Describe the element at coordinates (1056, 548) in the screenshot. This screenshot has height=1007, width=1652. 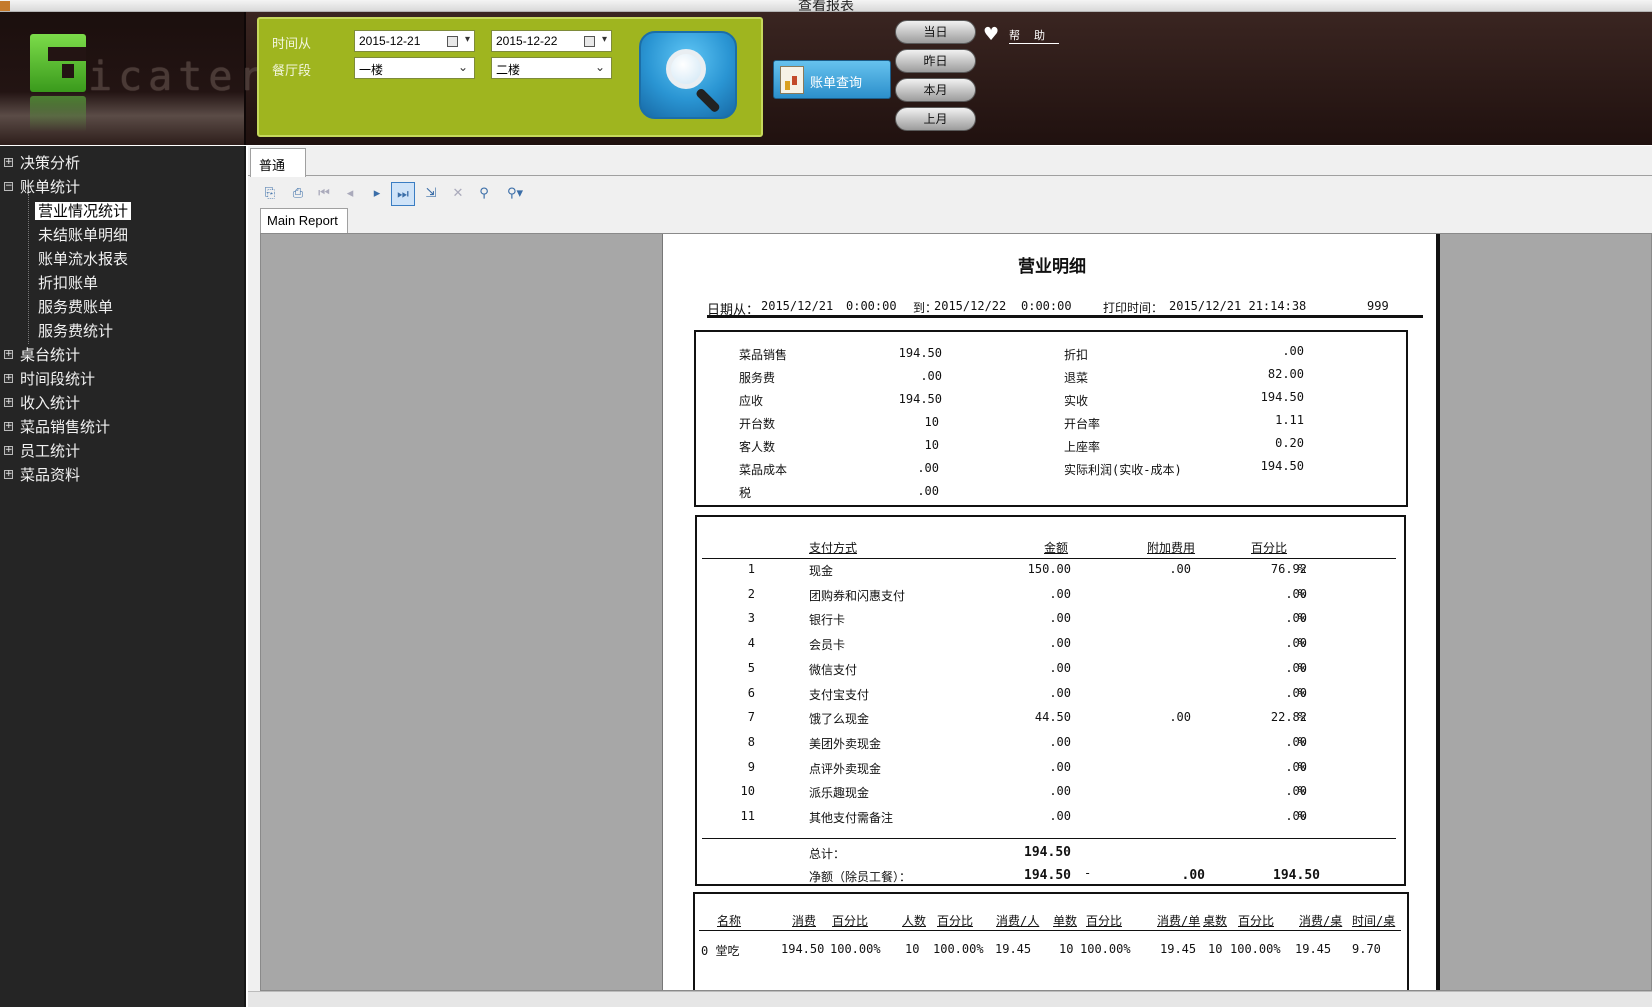
I see `col-header-amount: 金额` at that location.